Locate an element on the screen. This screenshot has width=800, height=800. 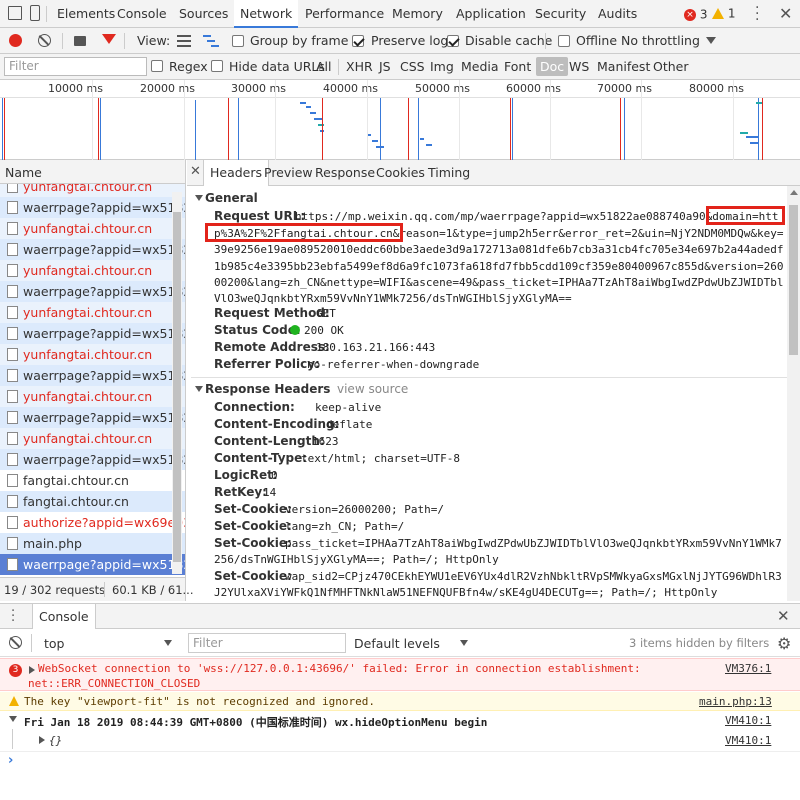
group-by-frame-checkbox is located at coordinates (238, 42).